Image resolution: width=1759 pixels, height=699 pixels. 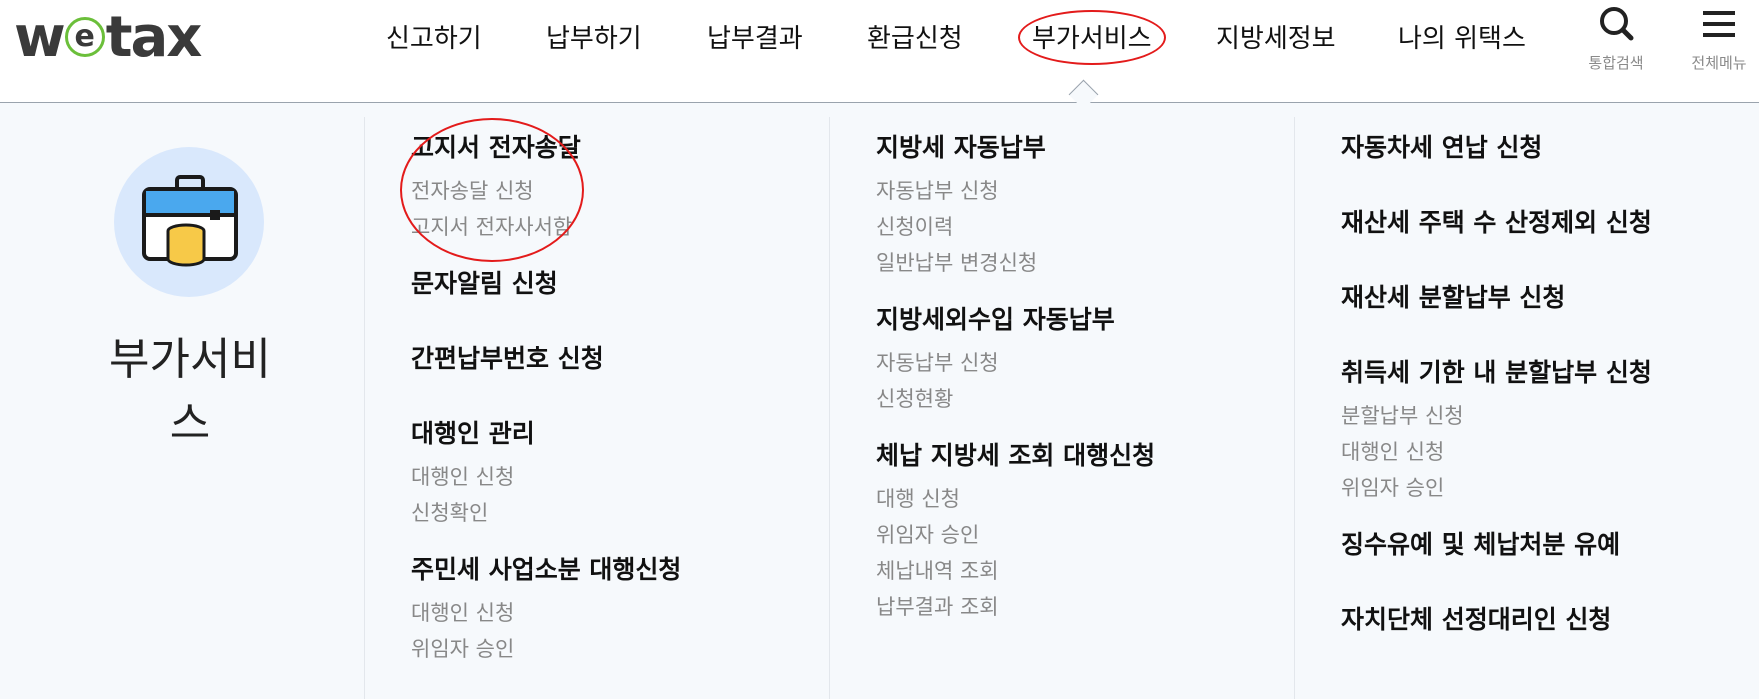 What do you see at coordinates (40, 37) in the screenshot?
I see `logo-prefix: w` at bounding box center [40, 37].